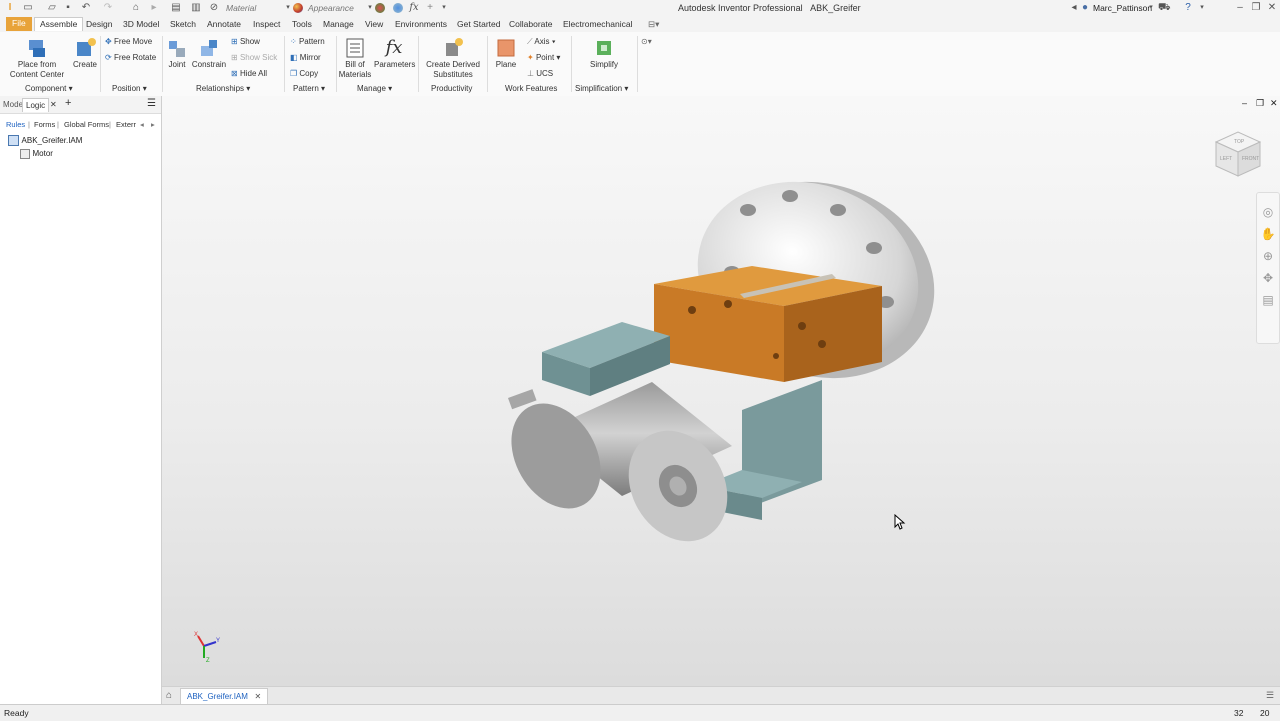  What do you see at coordinates (241, 8) in the screenshot?
I see `material-dropdown: Material` at bounding box center [241, 8].